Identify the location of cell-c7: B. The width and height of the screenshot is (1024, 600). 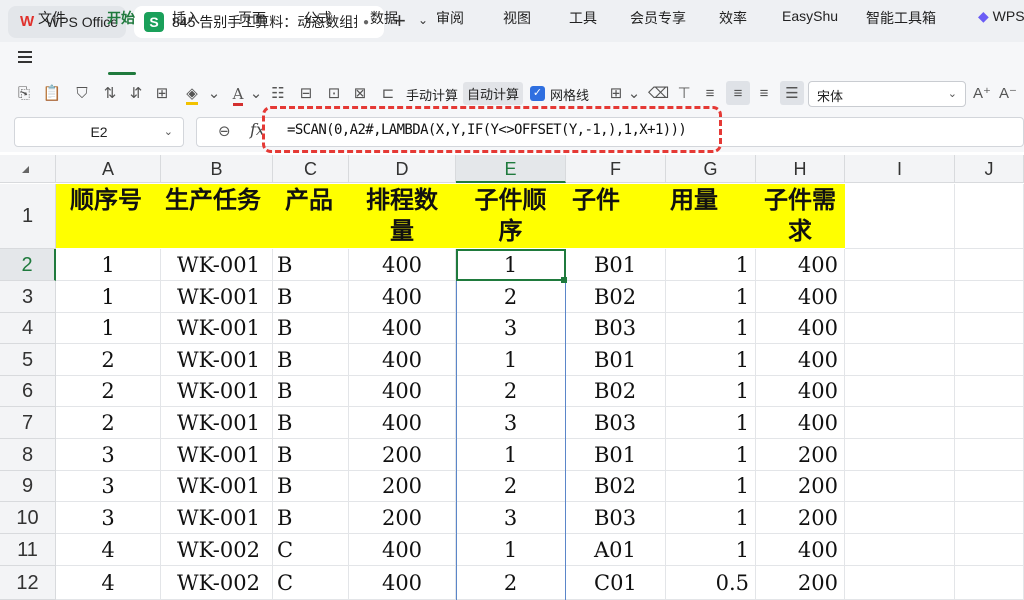
(311, 423).